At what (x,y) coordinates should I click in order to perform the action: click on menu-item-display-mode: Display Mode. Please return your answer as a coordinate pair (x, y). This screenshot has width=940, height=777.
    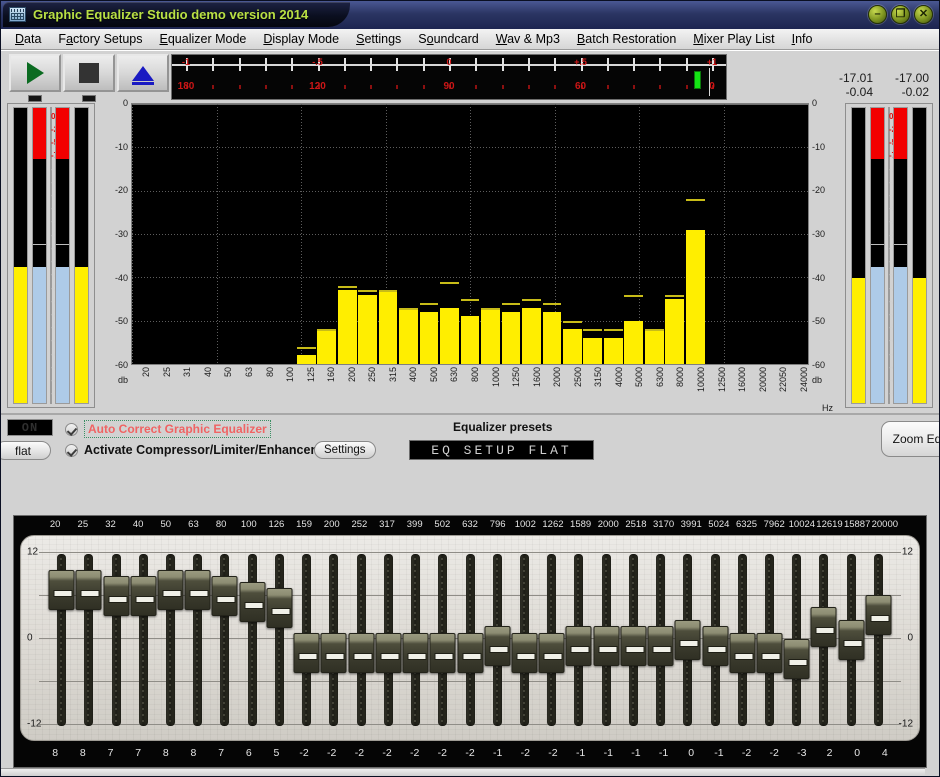
    Looking at the image, I should click on (301, 39).